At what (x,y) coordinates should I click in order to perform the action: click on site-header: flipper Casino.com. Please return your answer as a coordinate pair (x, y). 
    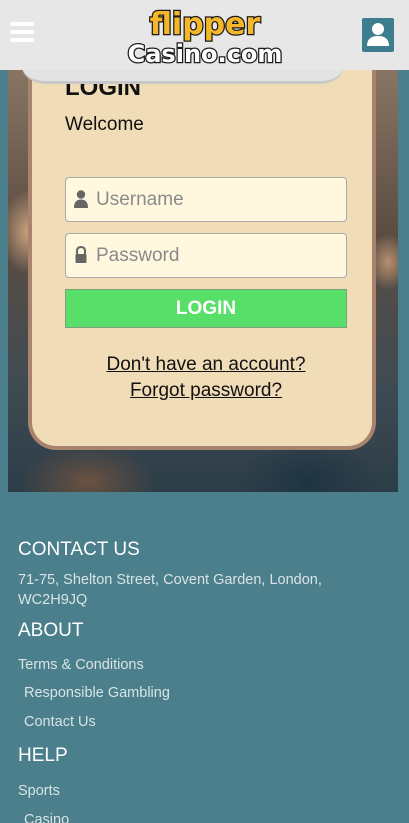
    Looking at the image, I should click on (204, 35).